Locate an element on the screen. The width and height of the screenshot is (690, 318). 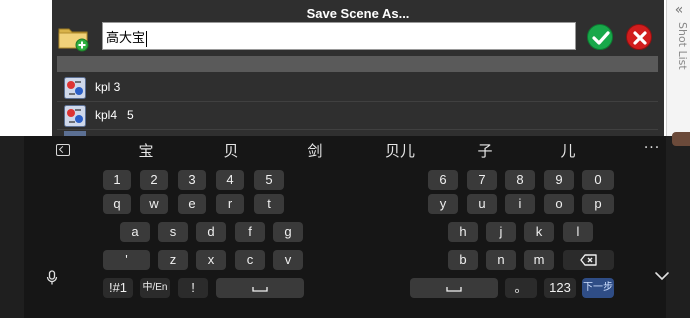
key-s: s is located at coordinates (173, 232).